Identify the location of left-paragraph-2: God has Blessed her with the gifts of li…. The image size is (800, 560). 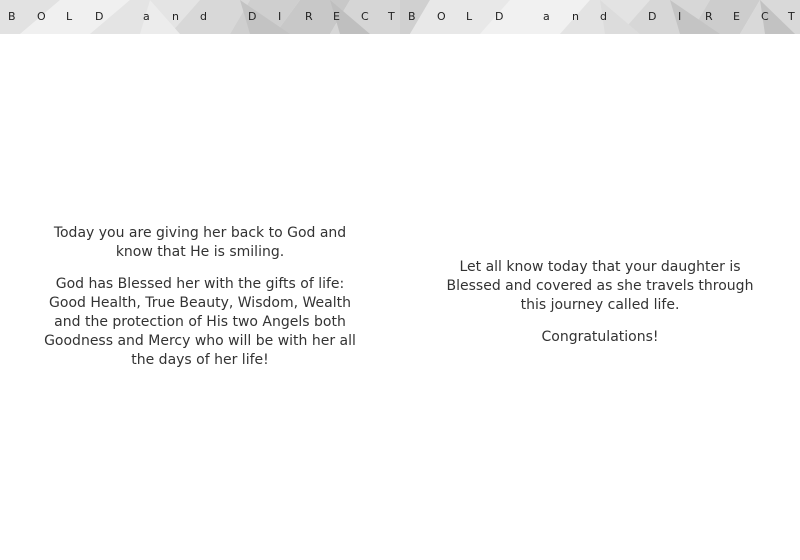
(200, 322).